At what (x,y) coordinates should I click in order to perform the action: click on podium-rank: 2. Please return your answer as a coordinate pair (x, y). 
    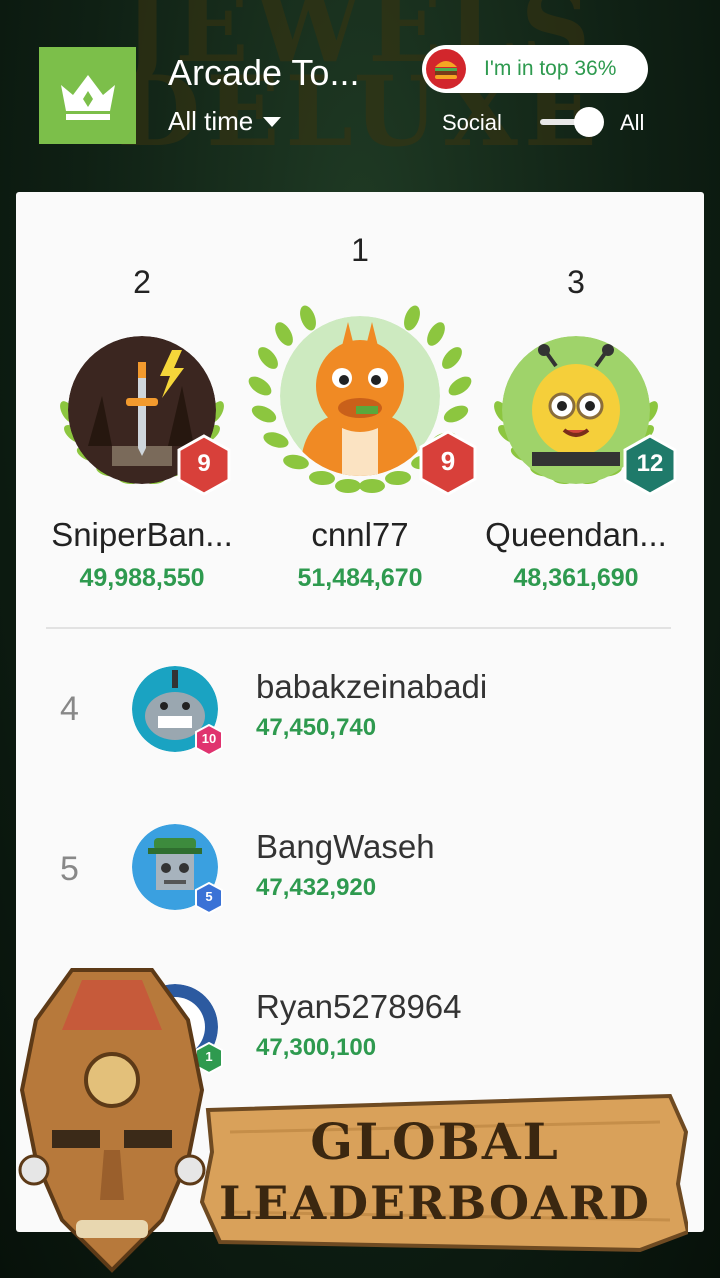
    Looking at the image, I should click on (142, 282).